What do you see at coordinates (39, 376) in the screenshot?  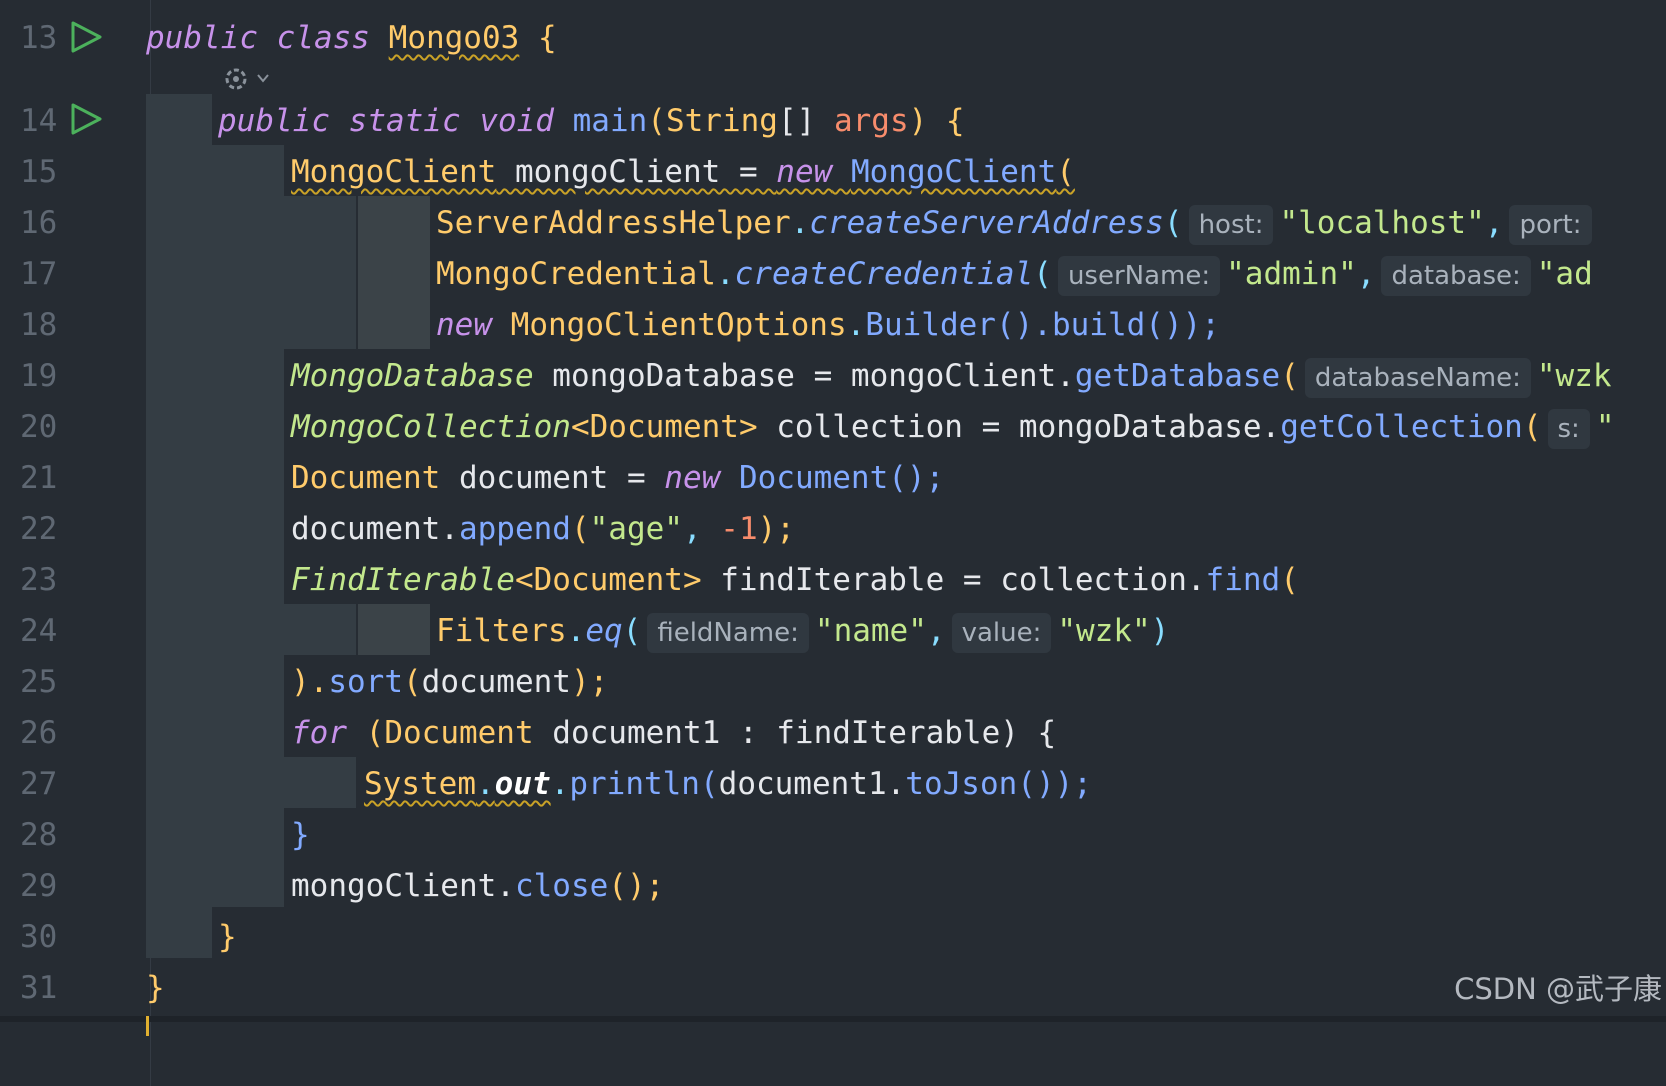 I see `line-number: 19` at bounding box center [39, 376].